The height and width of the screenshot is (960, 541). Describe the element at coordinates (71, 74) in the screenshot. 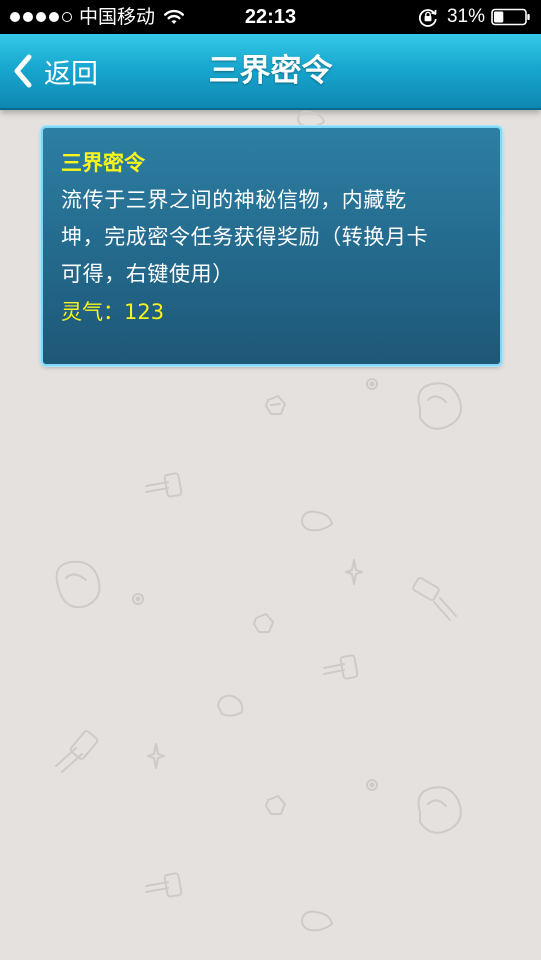

I see `back-label: 返回` at that location.